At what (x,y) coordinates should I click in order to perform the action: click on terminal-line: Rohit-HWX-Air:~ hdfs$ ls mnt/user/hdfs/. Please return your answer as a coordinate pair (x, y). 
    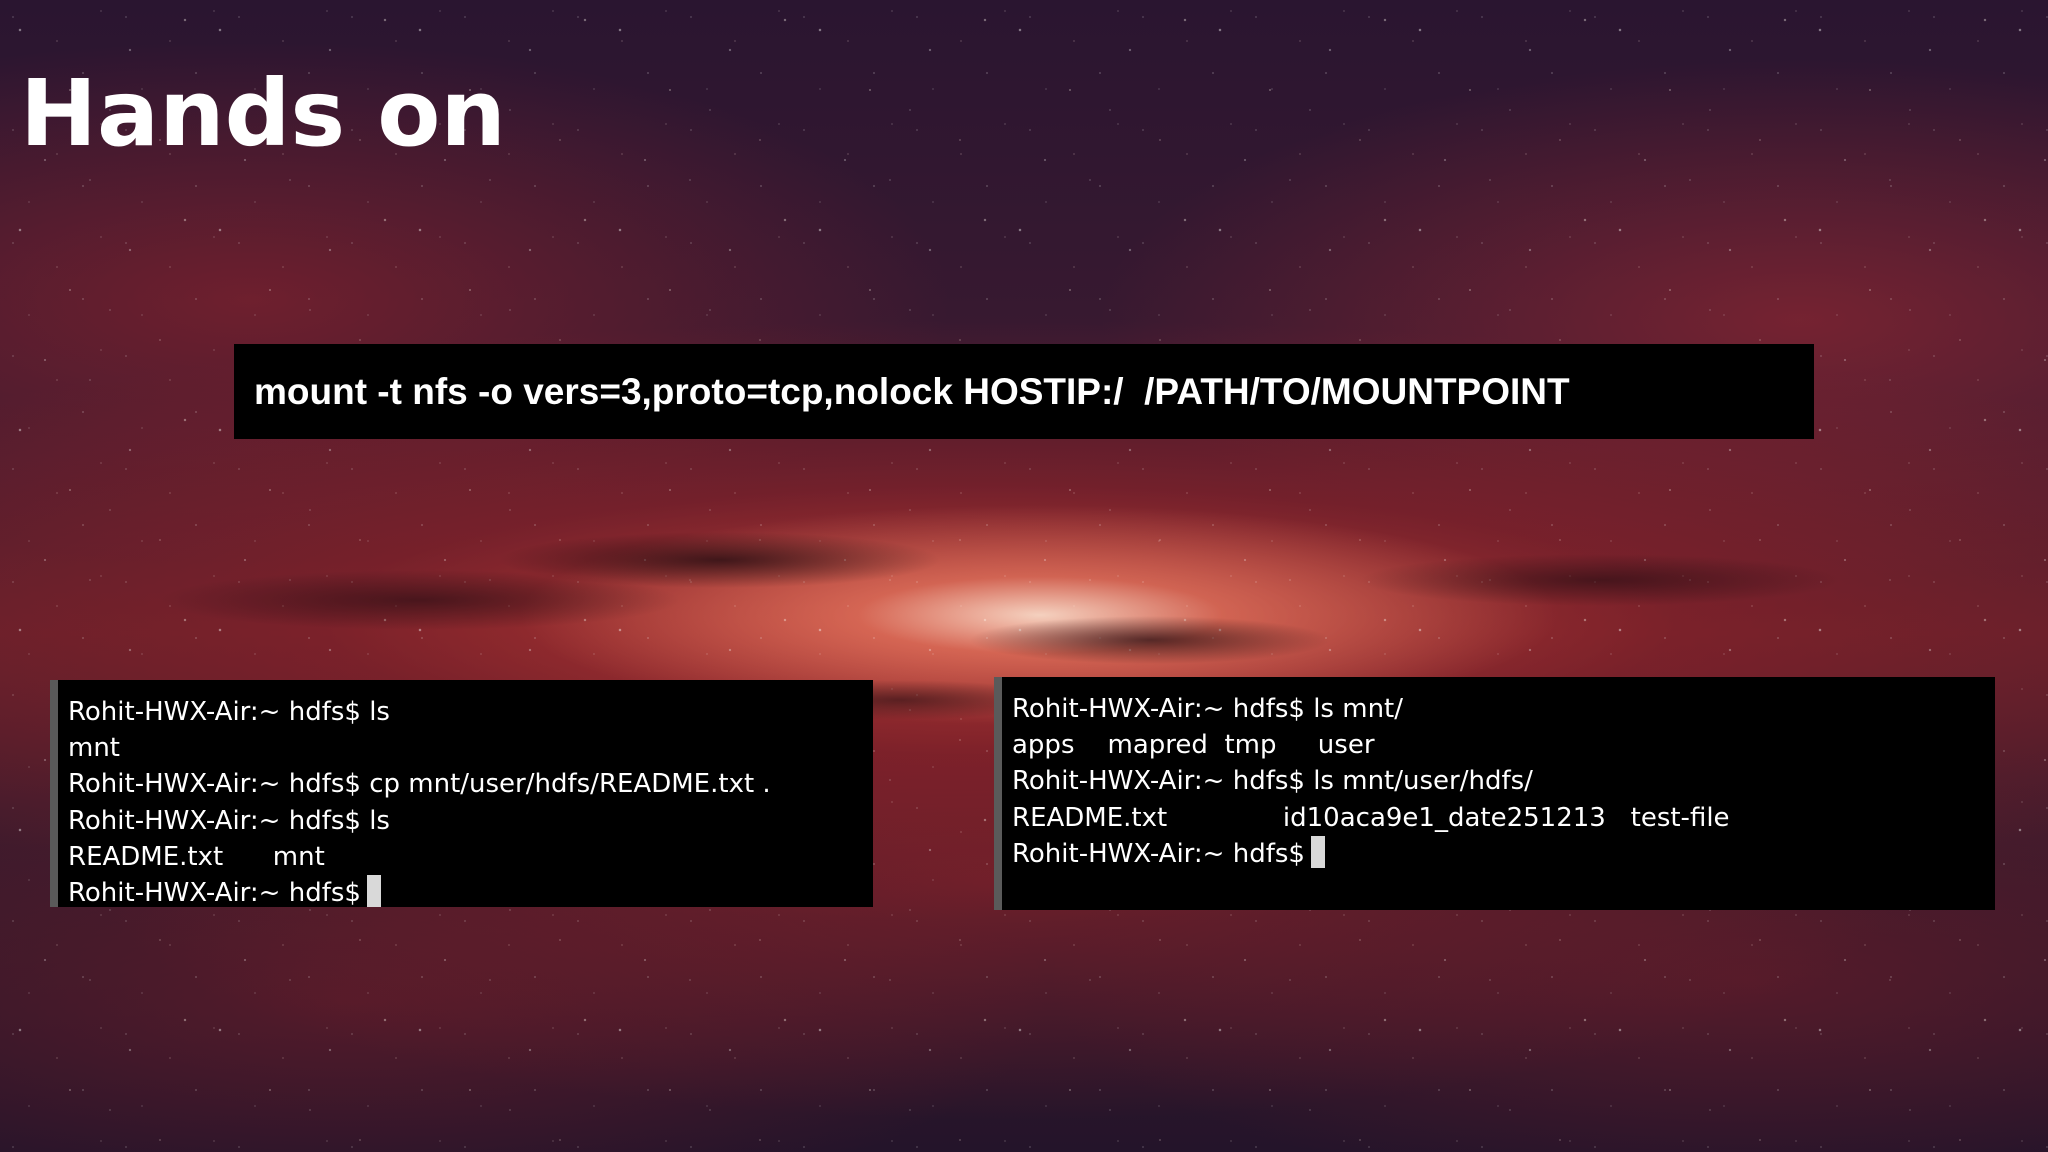
    Looking at the image, I should click on (1272, 781).